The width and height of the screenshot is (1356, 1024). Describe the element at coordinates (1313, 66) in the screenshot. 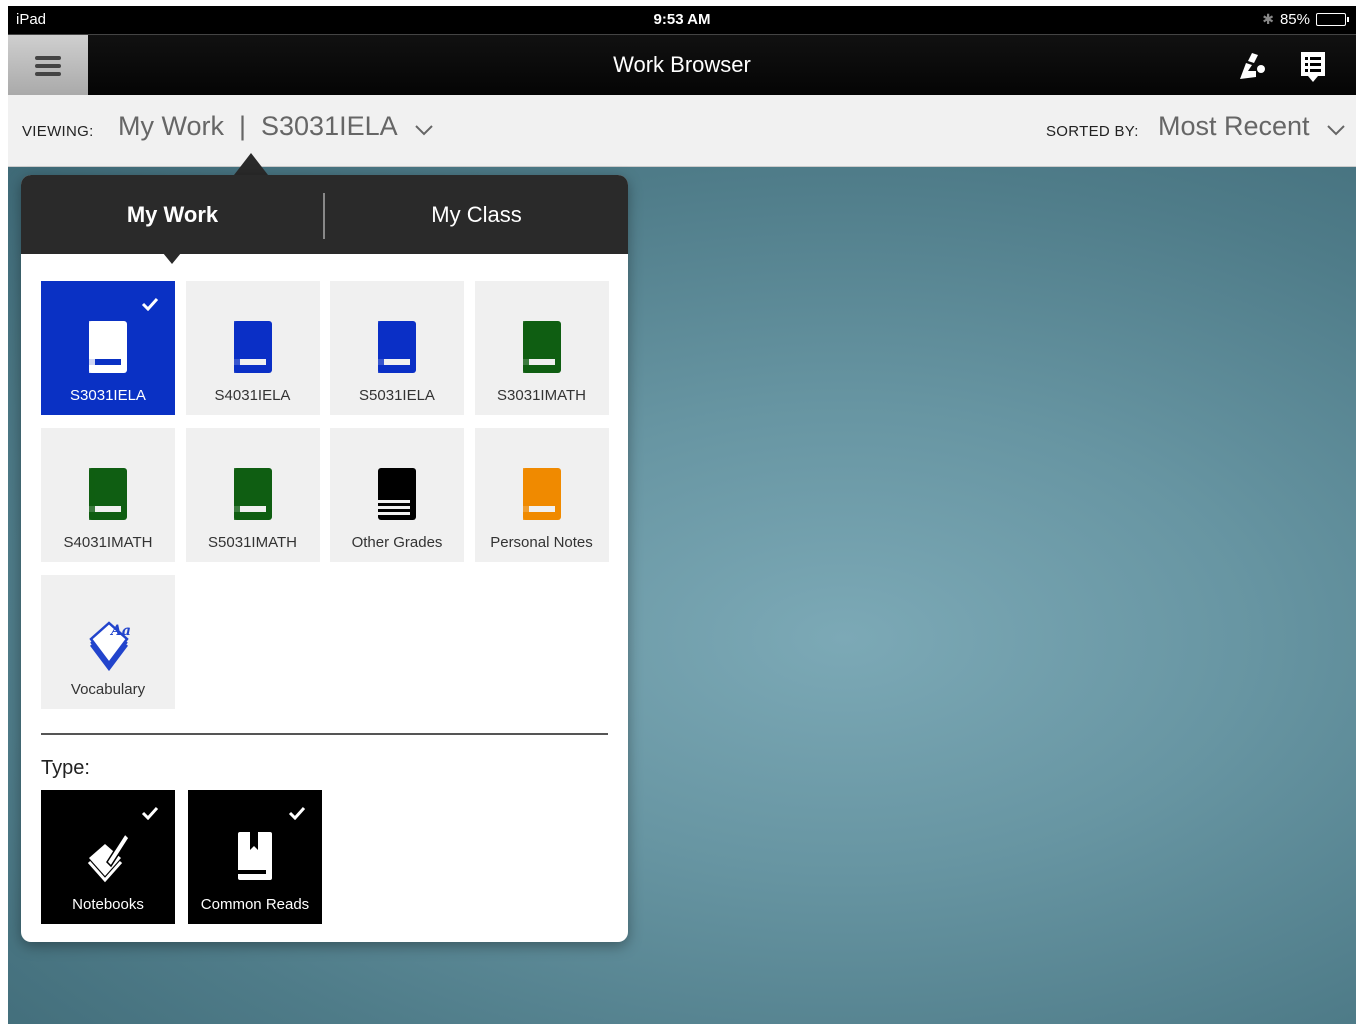

I see `notes-list-icon` at that location.